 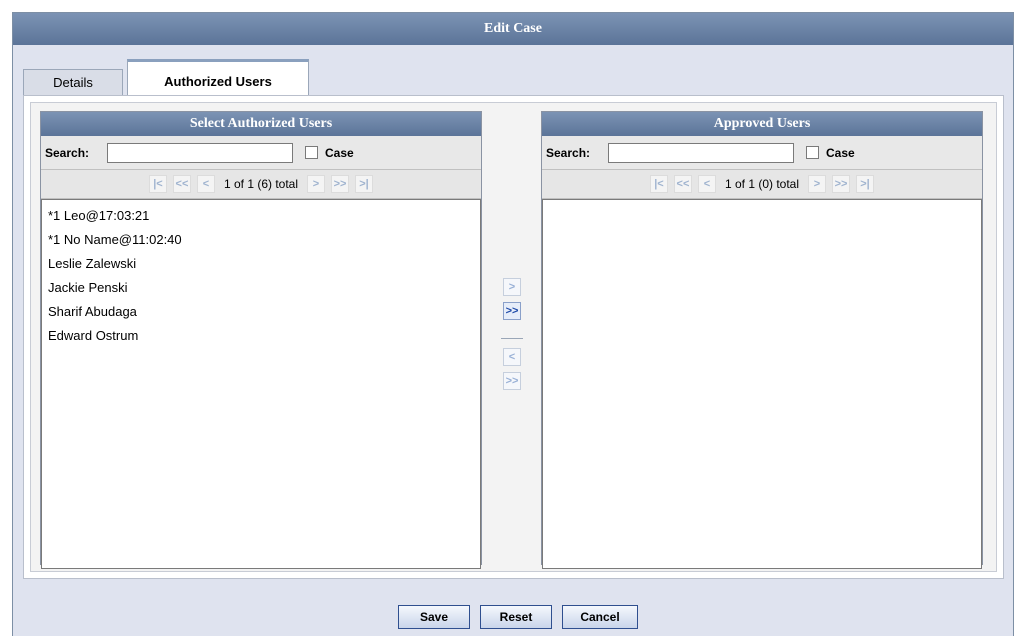 What do you see at coordinates (512, 311) in the screenshot?
I see `add-all-button: >>` at bounding box center [512, 311].